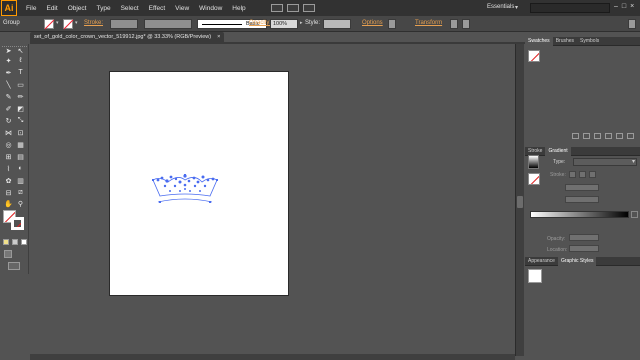 Image resolution: width=640 pixels, height=360 pixels. What do you see at coordinates (619, 136) in the screenshot?
I see `new-swatch-icon` at bounding box center [619, 136].